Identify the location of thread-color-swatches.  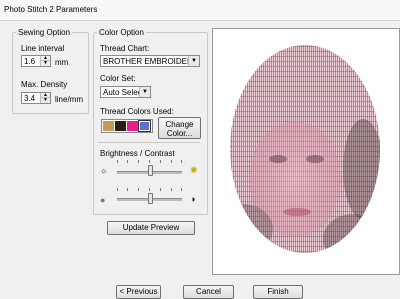
(127, 126).